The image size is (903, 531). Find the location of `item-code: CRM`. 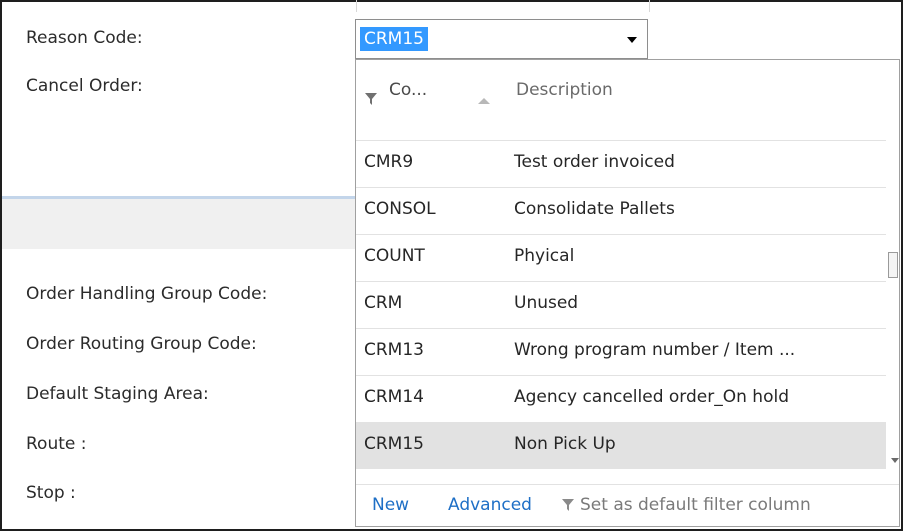

item-code: CRM is located at coordinates (383, 303).